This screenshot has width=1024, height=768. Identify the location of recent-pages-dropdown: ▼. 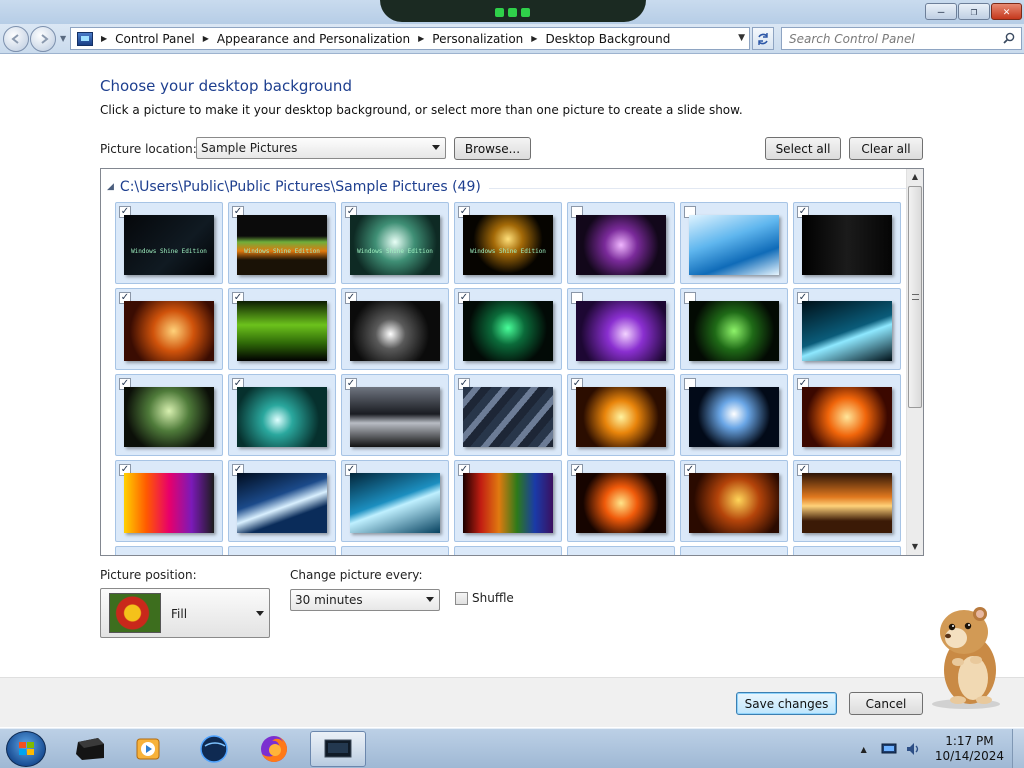
(63, 38).